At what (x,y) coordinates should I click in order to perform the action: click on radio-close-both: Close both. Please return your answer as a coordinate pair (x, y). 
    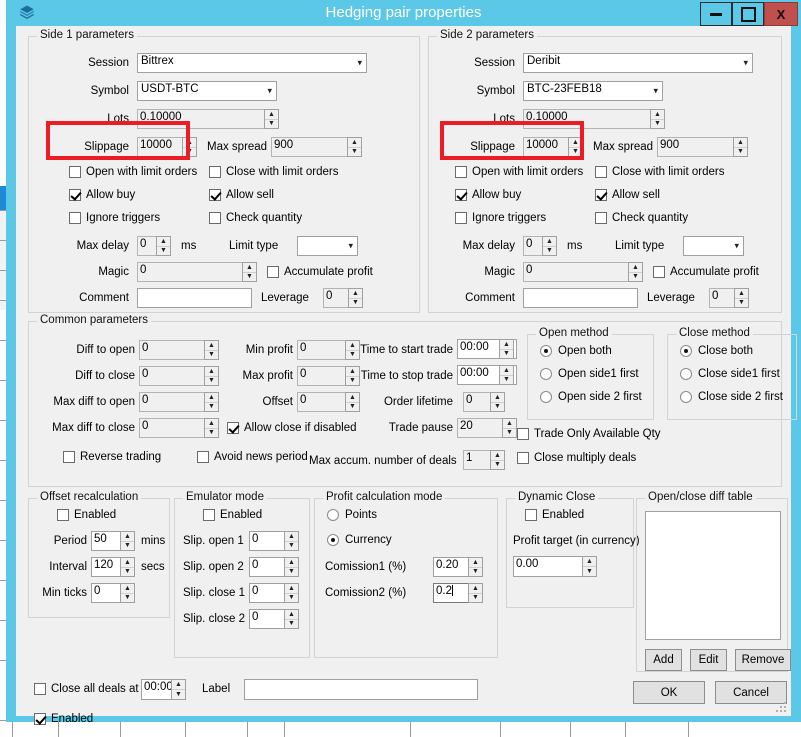
    Looking at the image, I should click on (716, 351).